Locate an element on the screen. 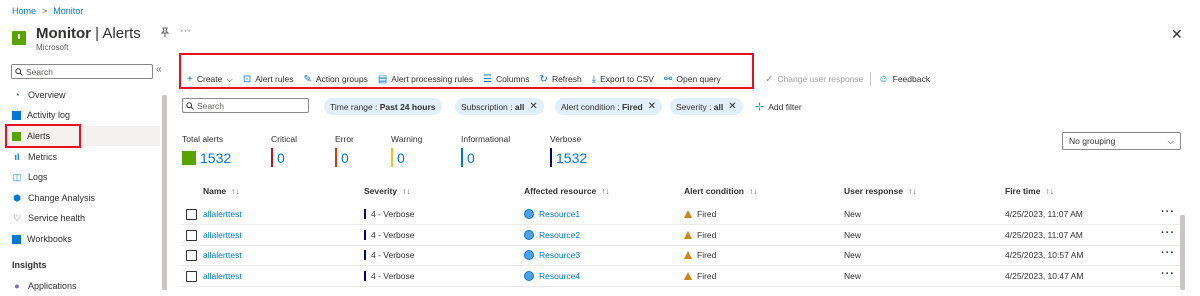 This screenshot has width=1200, height=296. column-header-name: Name ↑↓ is located at coordinates (221, 191).